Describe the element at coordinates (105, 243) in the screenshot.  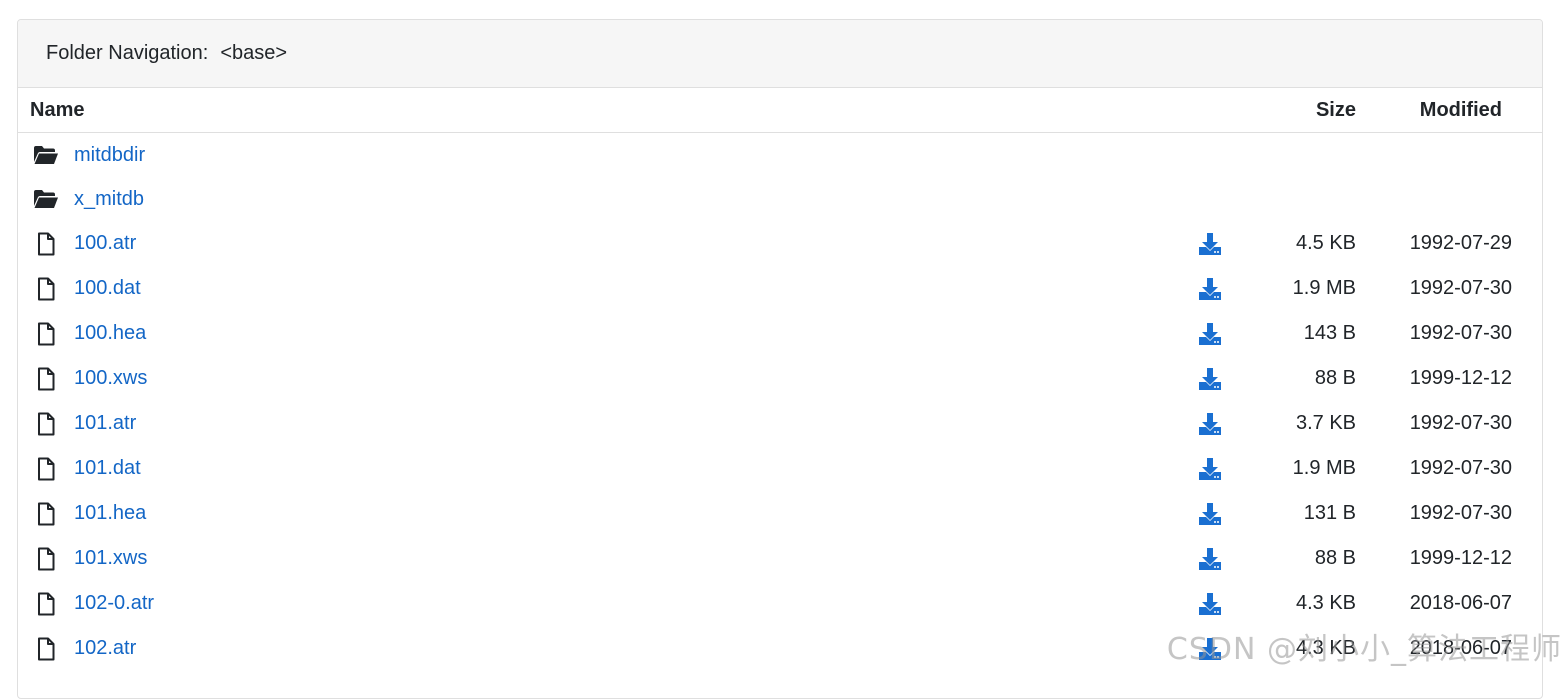
I see `file-link: 100.atr` at that location.